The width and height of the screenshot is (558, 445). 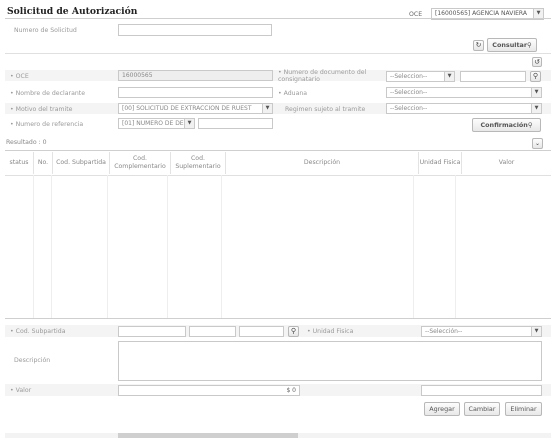 What do you see at coordinates (481, 331) in the screenshot?
I see `unidad-fisica-select: --Selección-- ▼` at bounding box center [481, 331].